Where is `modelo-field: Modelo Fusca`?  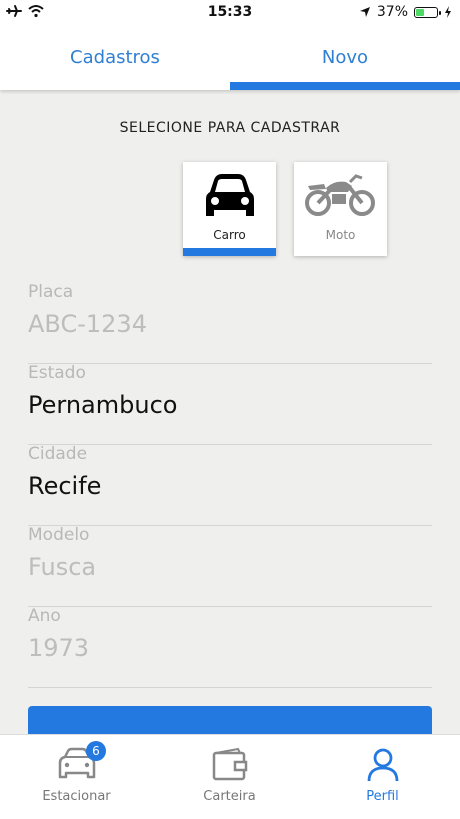 modelo-field: Modelo Fusca is located at coordinates (230, 566).